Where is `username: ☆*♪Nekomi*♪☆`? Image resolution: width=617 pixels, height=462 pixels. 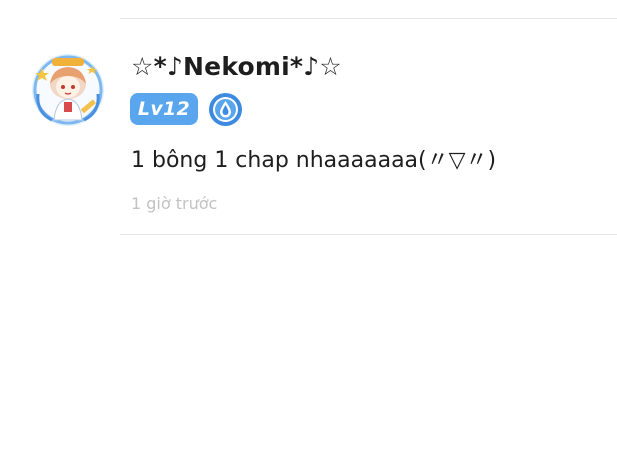
username: ☆*♪Nekomi*♪☆ is located at coordinates (236, 66).